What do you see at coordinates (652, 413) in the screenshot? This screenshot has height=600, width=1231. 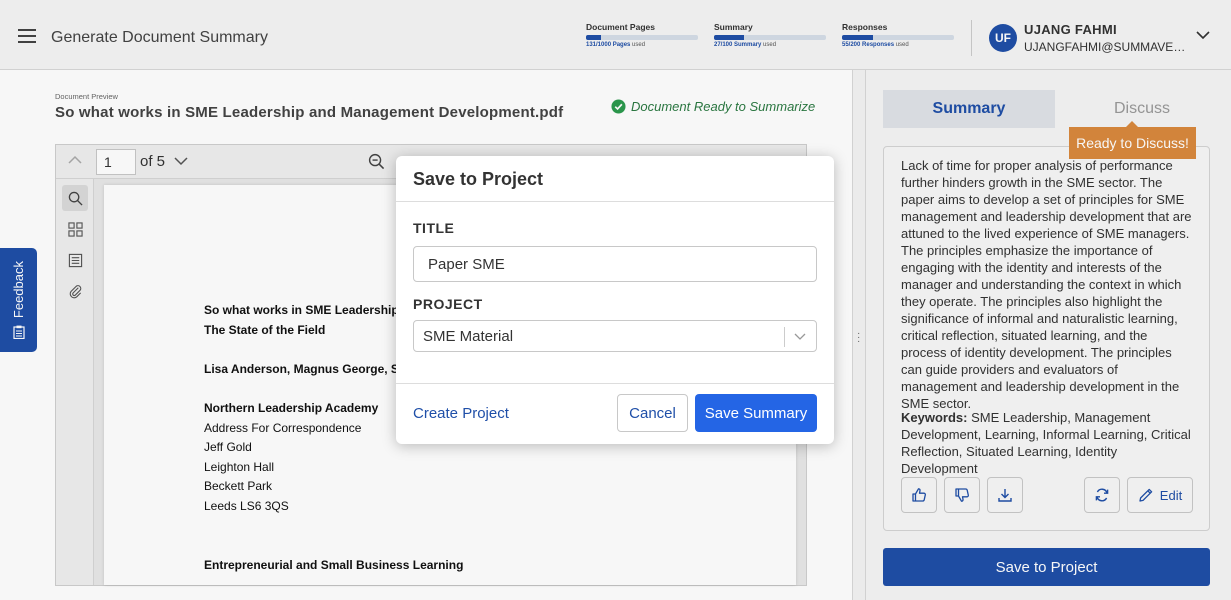 I see `cancel-button: Cancel` at bounding box center [652, 413].